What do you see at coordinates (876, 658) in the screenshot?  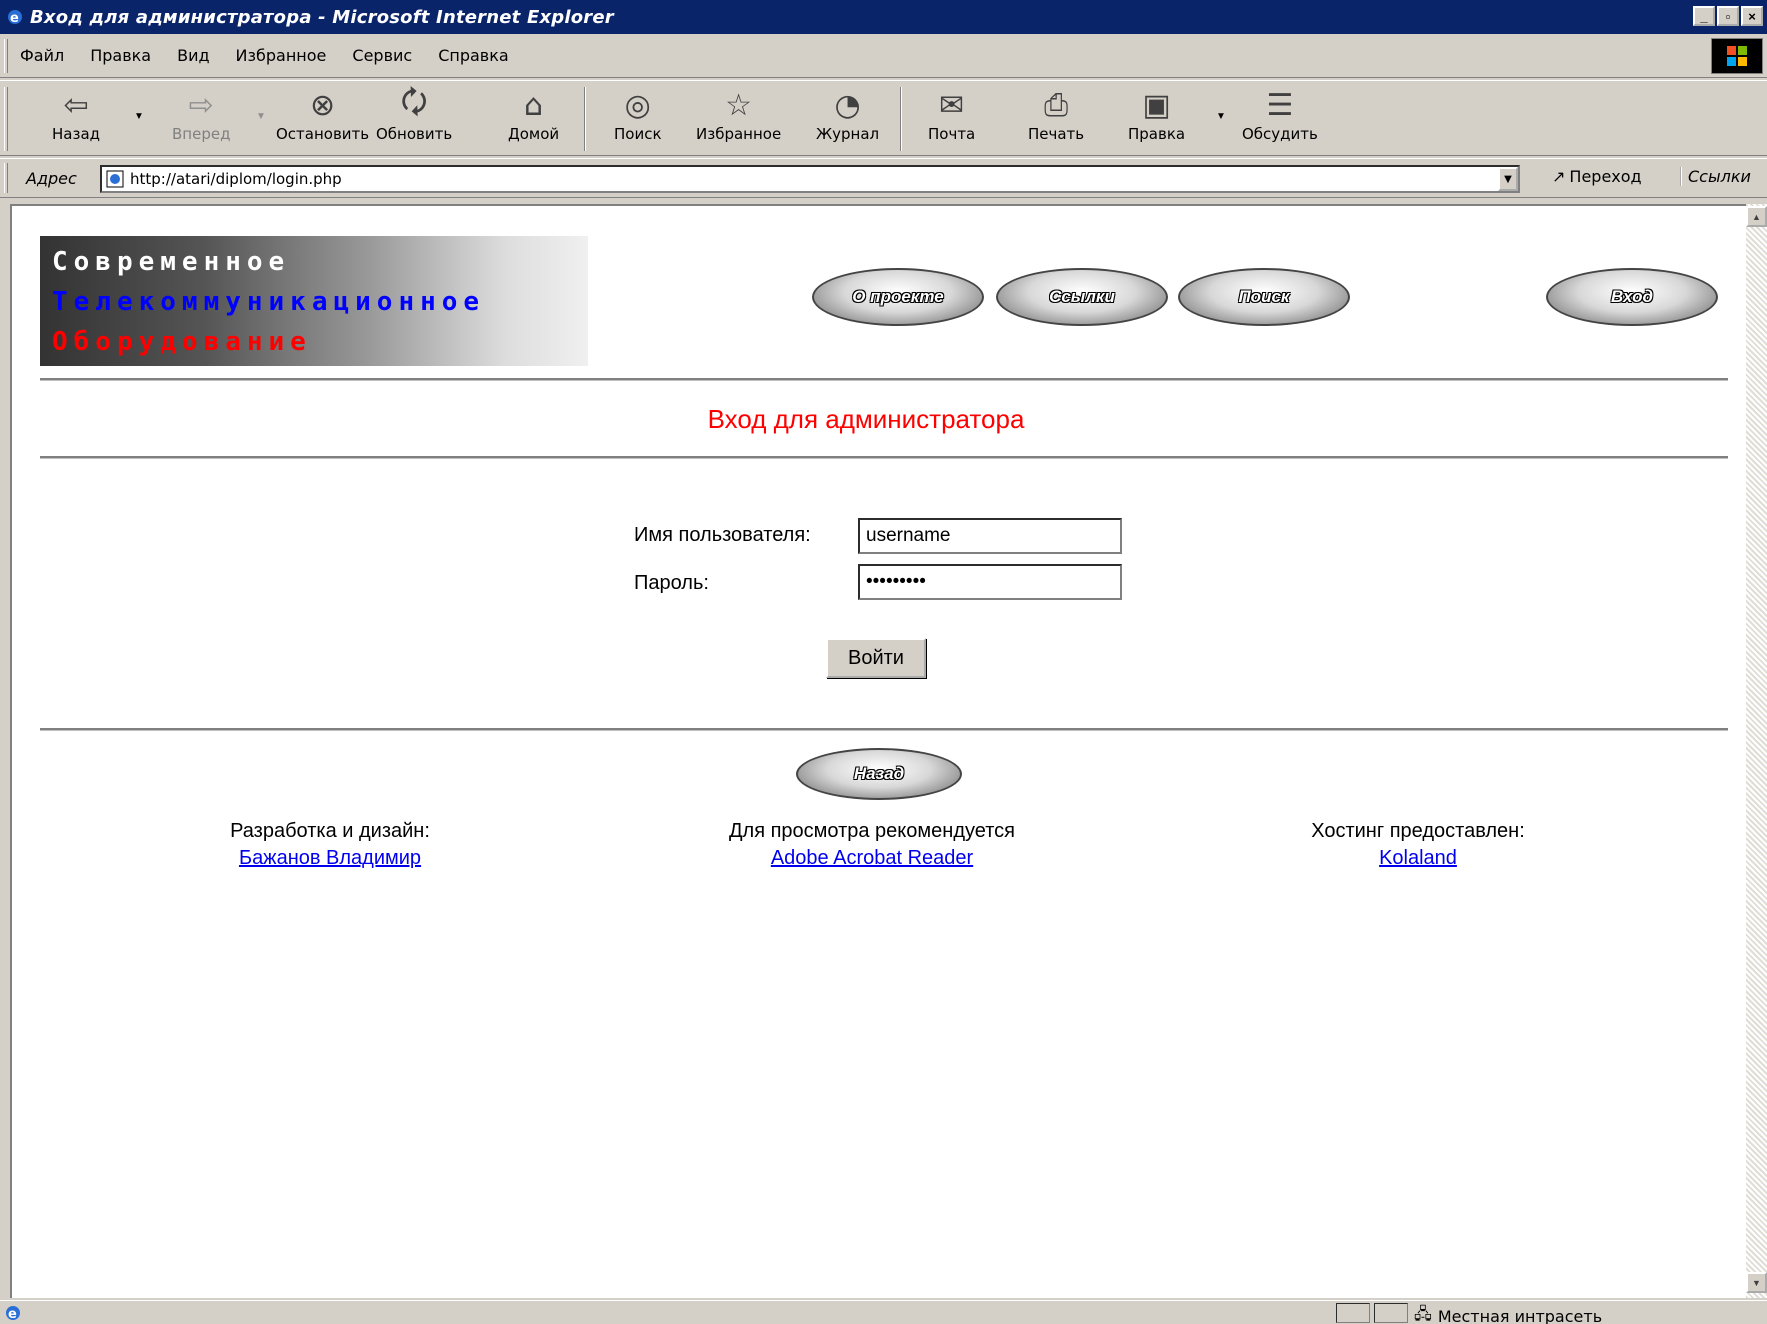 I see `login-submit-button: Войти` at bounding box center [876, 658].